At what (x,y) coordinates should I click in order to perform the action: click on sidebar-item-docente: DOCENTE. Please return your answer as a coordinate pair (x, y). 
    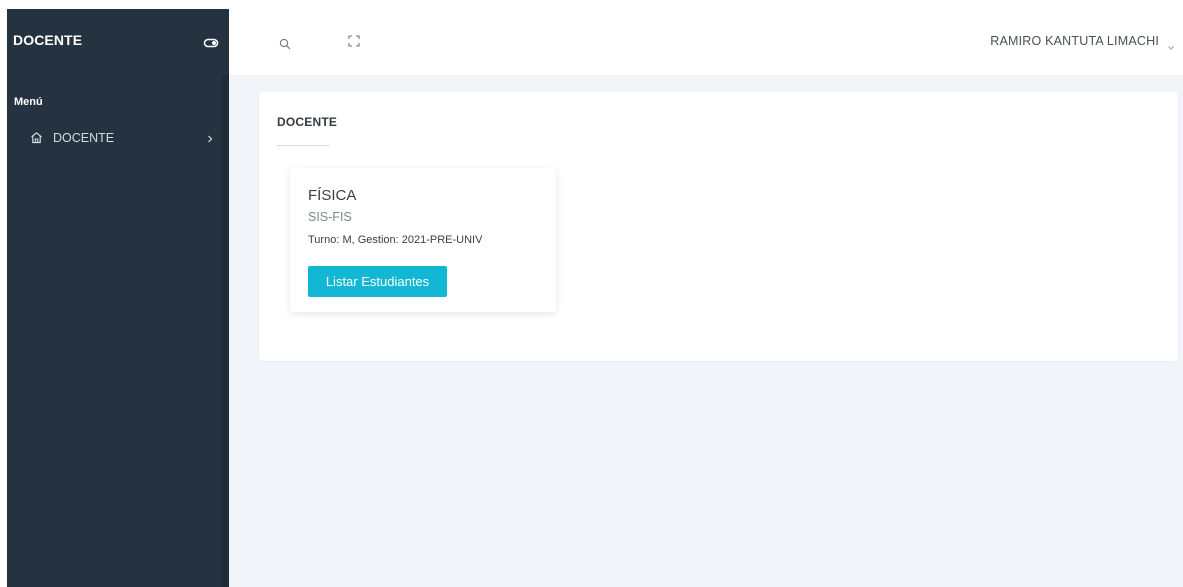
    Looking at the image, I should click on (118, 138).